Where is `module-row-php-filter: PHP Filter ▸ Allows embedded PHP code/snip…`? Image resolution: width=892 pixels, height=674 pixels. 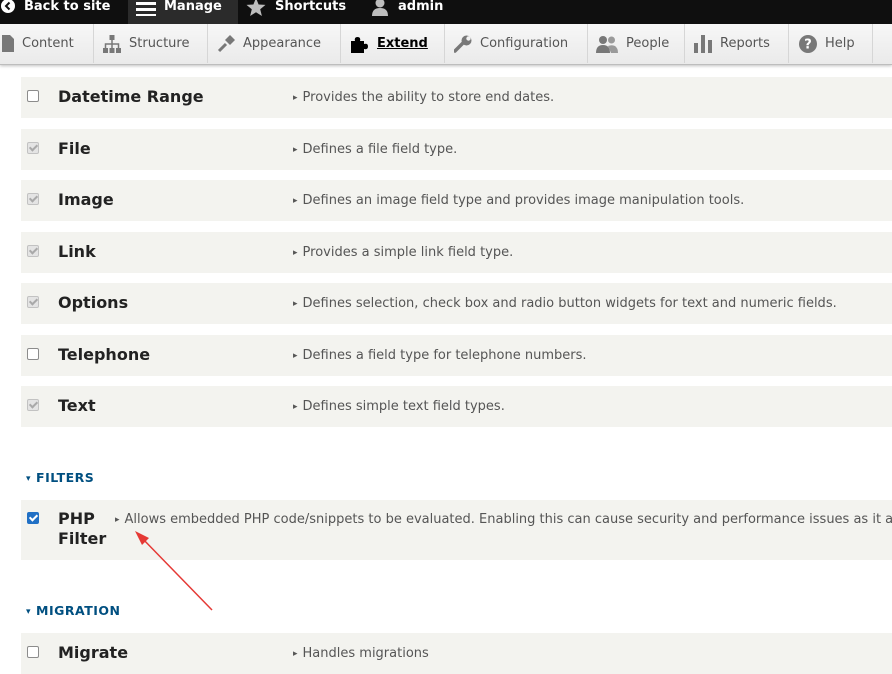
module-row-php-filter: PHP Filter ▸ Allows embedded PHP code/snip… is located at coordinates (456, 530).